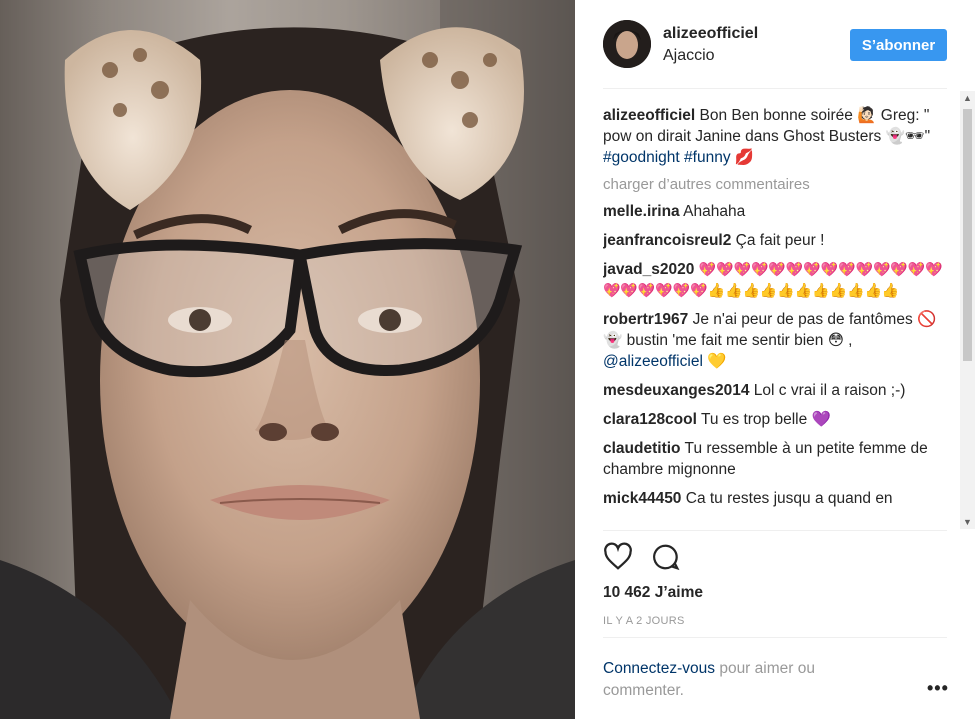 This screenshot has height=719, width=975. Describe the element at coordinates (780, 240) in the screenshot. I see `comment-text: Ça fait peur !` at that location.